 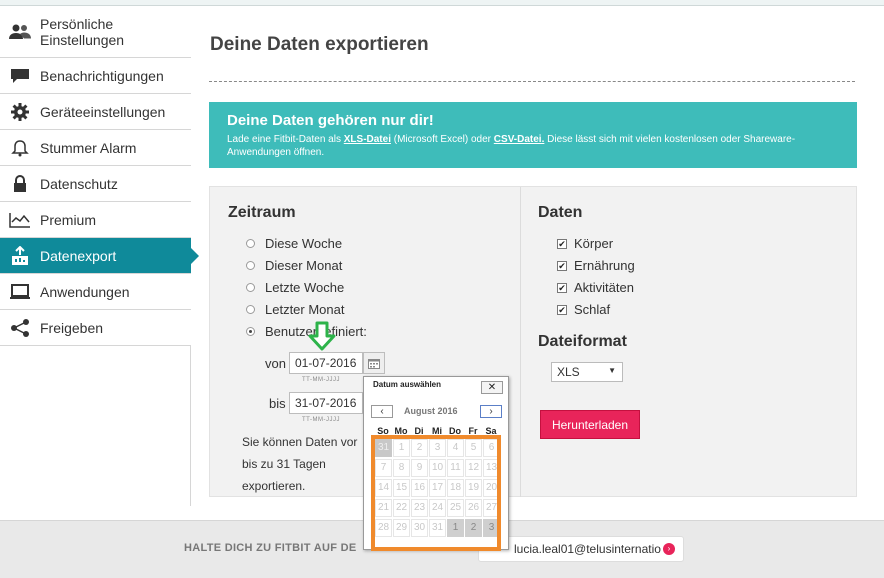 What do you see at coordinates (304, 265) in the screenshot?
I see `radio-label: Dieser Monat` at bounding box center [304, 265].